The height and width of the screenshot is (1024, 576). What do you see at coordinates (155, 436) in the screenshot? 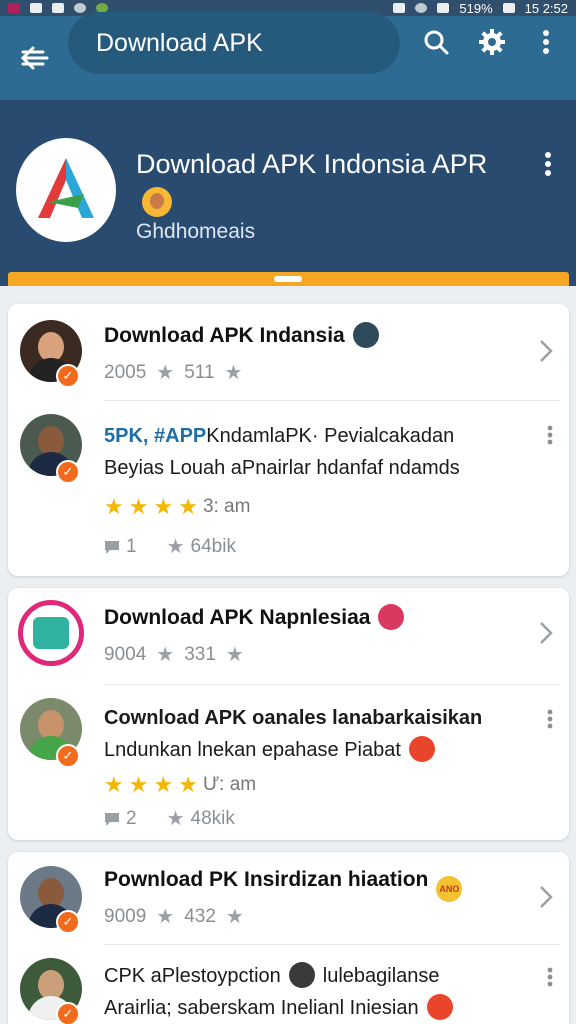
I see `hashtags: 5PK, #APP` at bounding box center [155, 436].